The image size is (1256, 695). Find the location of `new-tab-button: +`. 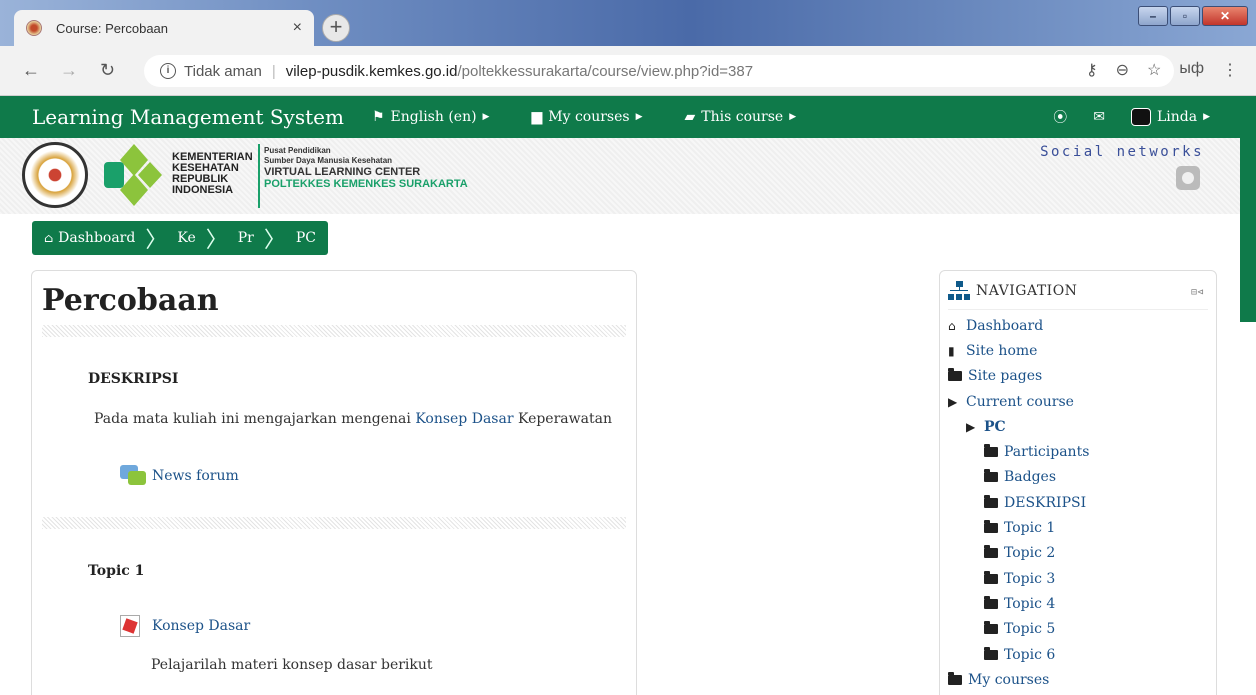

new-tab-button: + is located at coordinates (336, 28).